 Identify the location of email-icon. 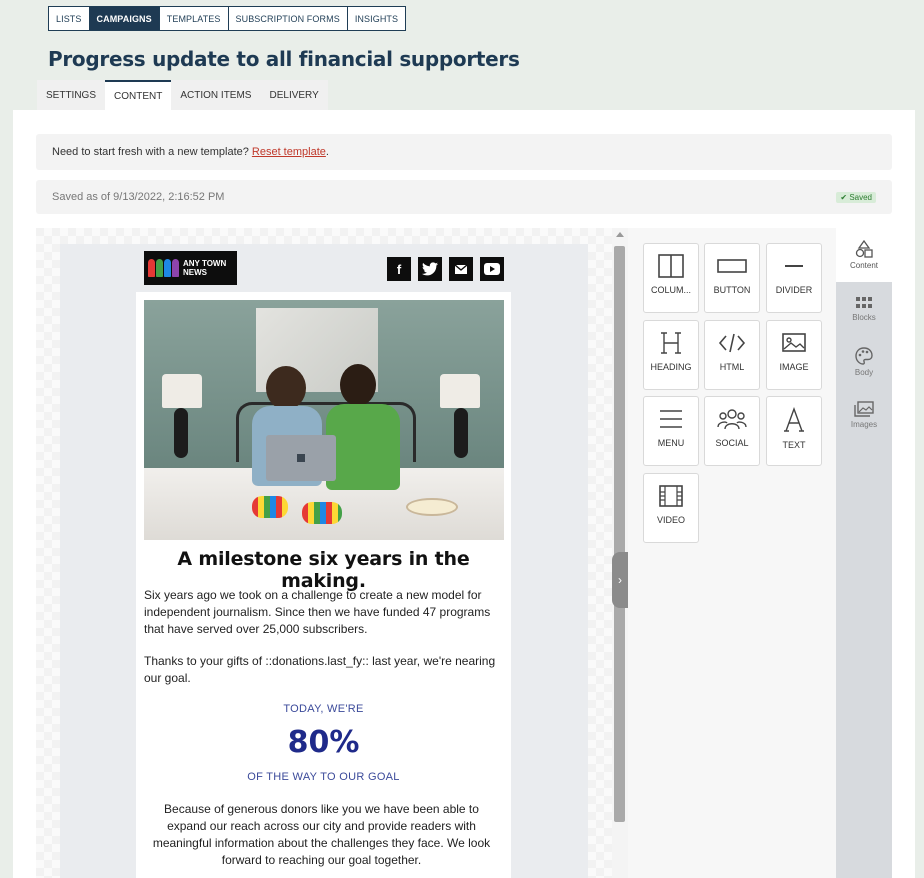
(461, 269).